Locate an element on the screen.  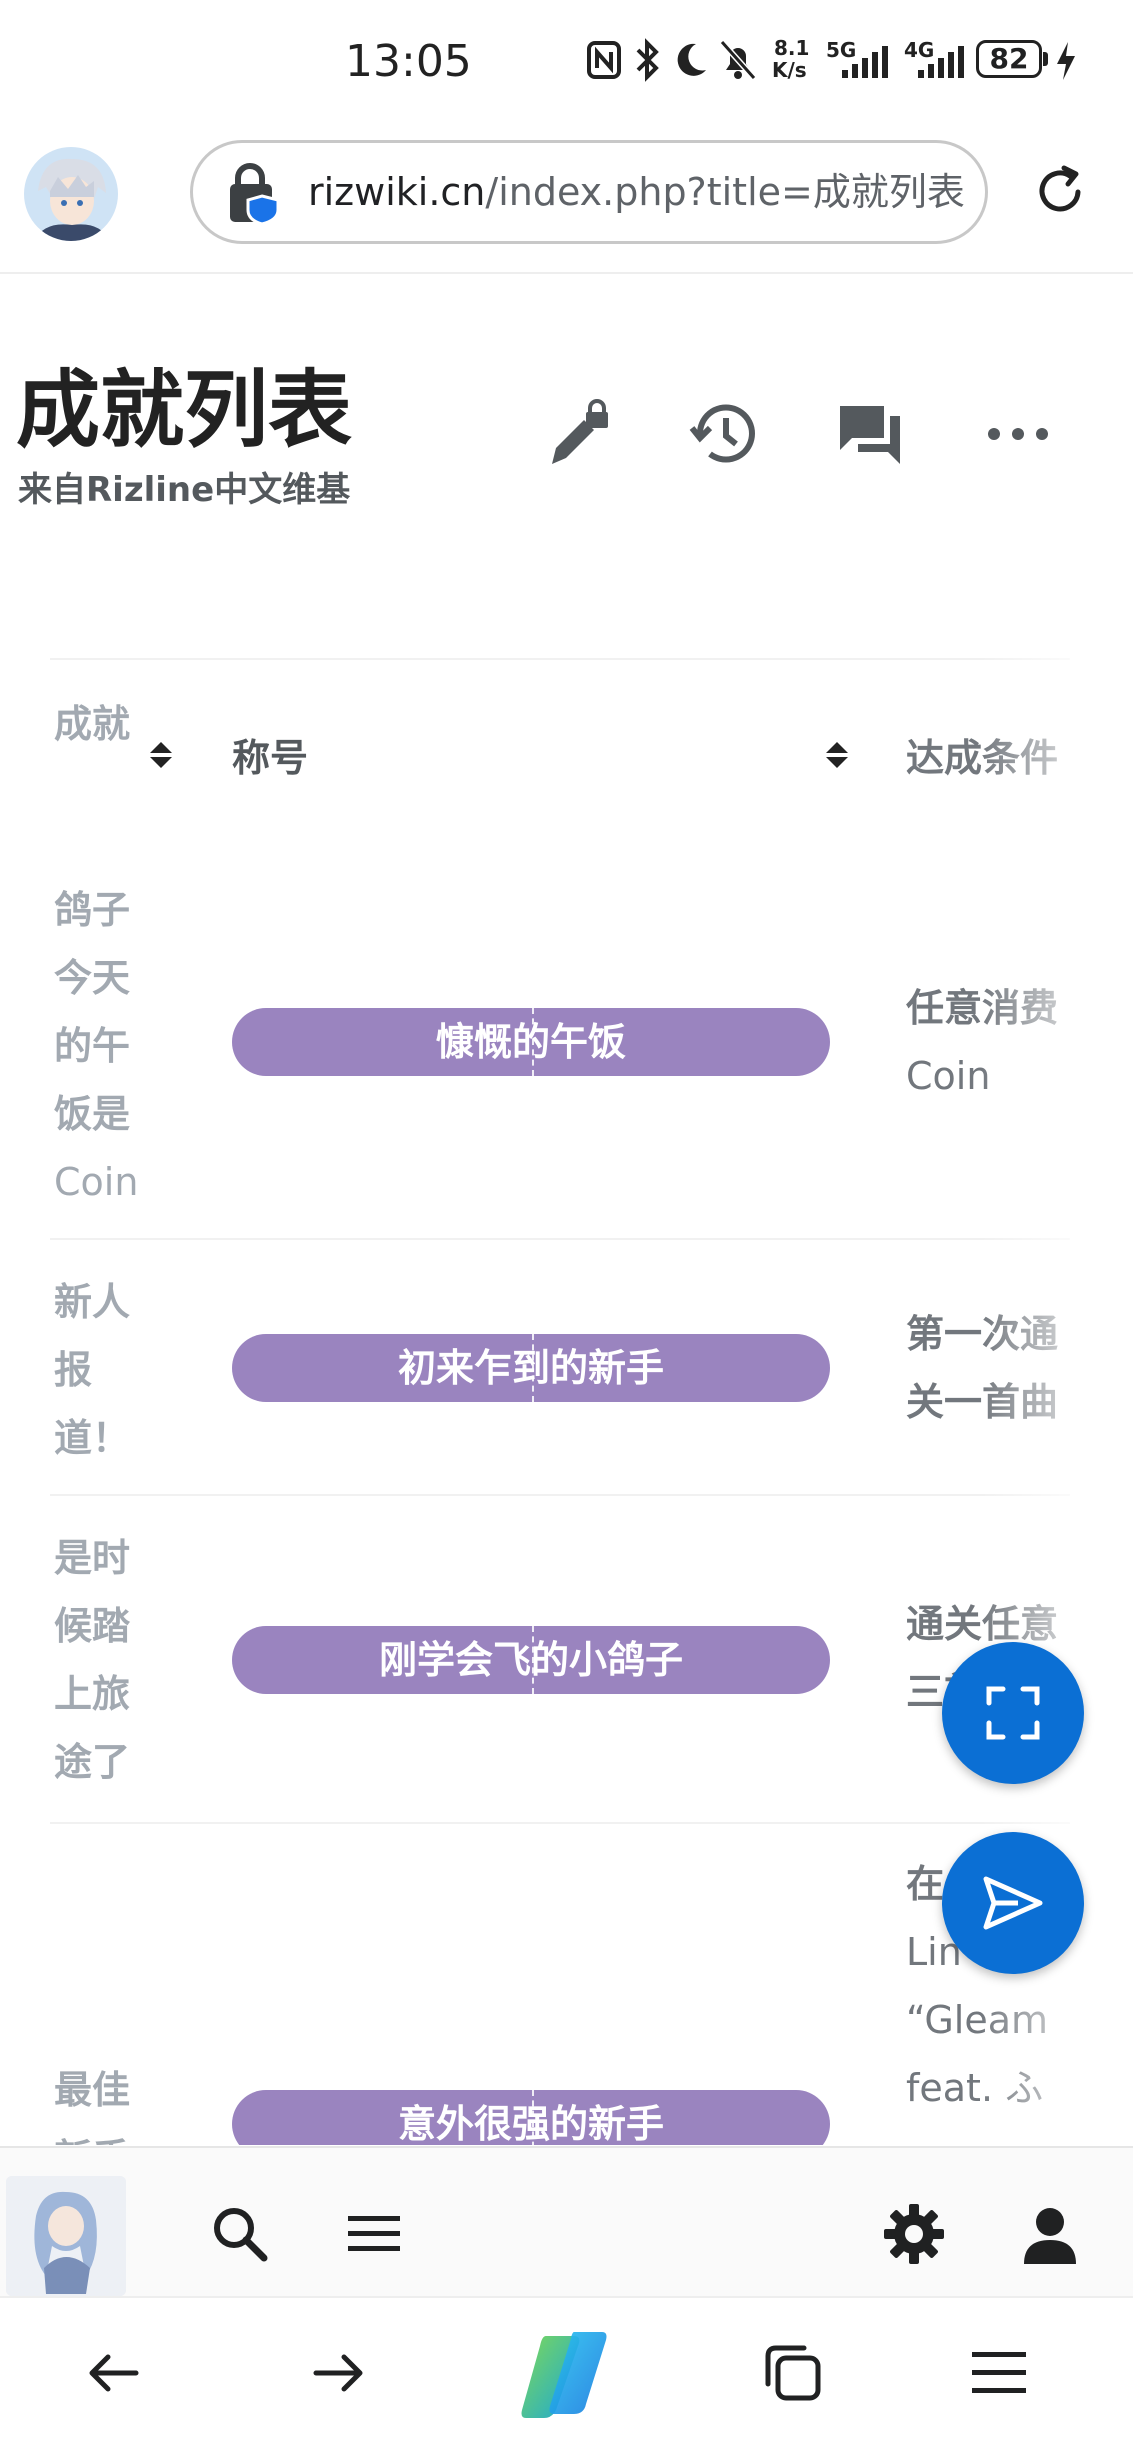
wiki-logo is located at coordinates (66, 2236).